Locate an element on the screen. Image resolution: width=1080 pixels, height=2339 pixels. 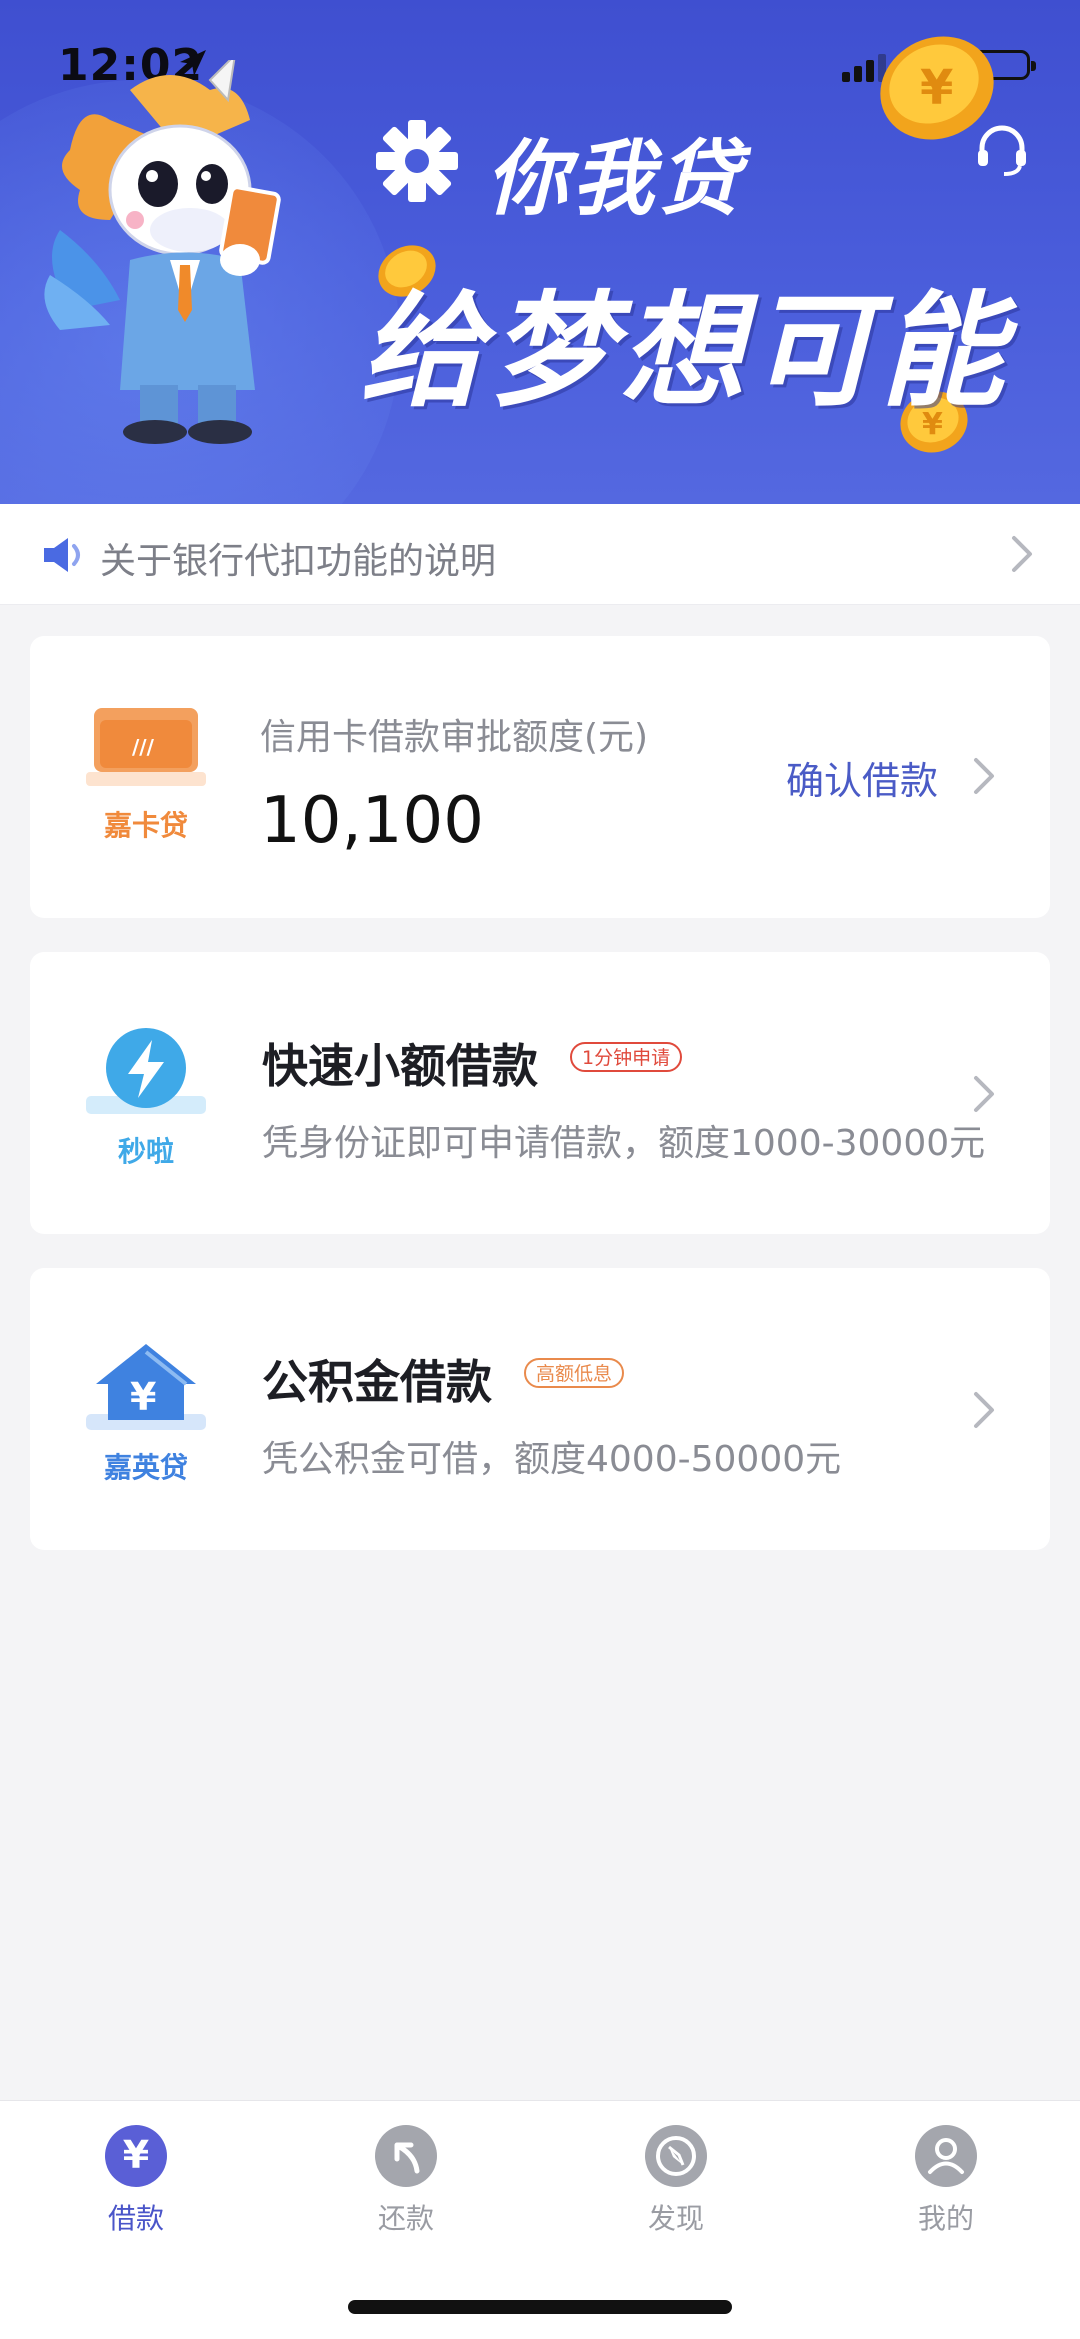
quick-loan-description: 凭身份证即可申请借款，额度1000-30000元 is located at coordinates (624, 1143).